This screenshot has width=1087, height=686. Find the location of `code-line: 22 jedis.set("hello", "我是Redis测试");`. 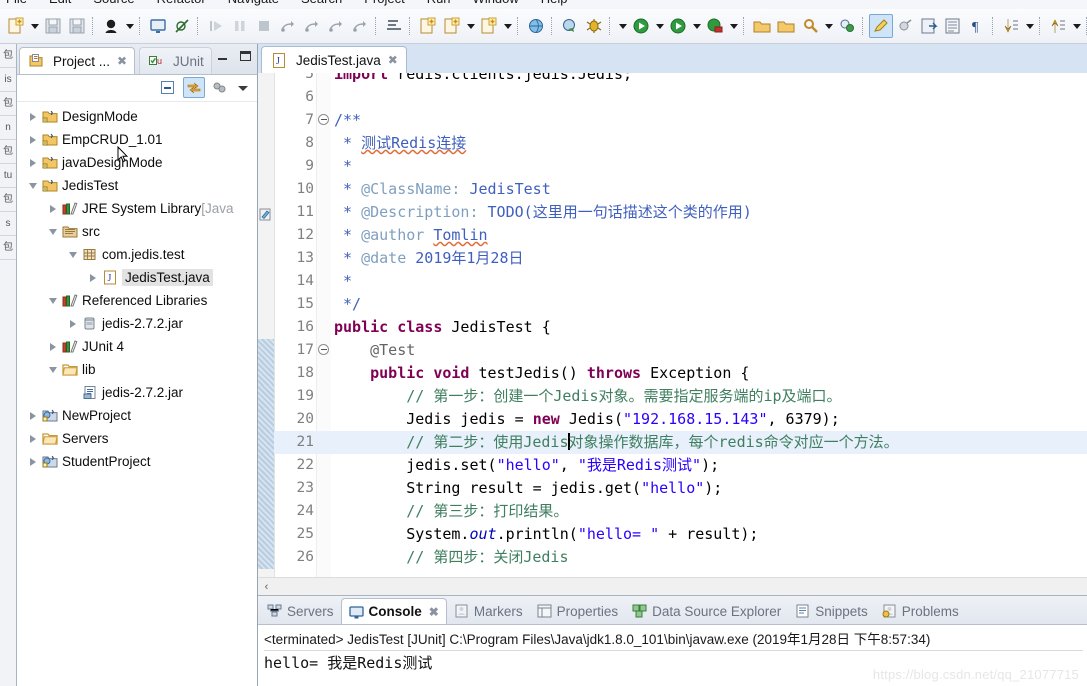

code-line: 22 jedis.set("hello", "我是Redis测试"); is located at coordinates (672, 465).